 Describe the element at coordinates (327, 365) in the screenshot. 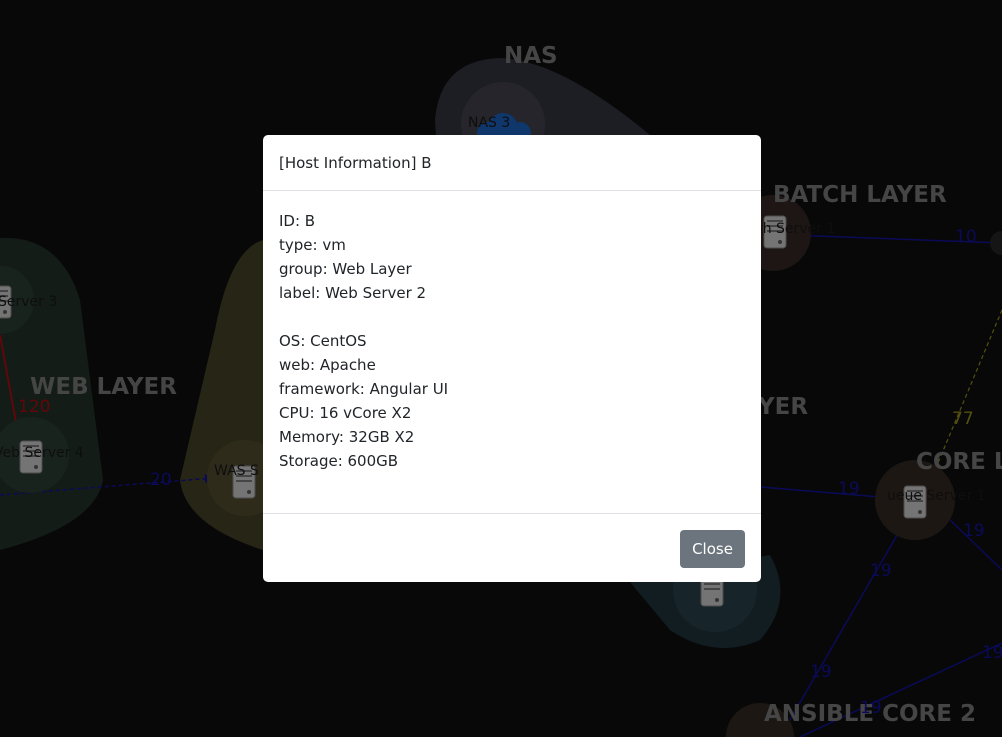

I see `host-web-field: web: Apache` at that location.